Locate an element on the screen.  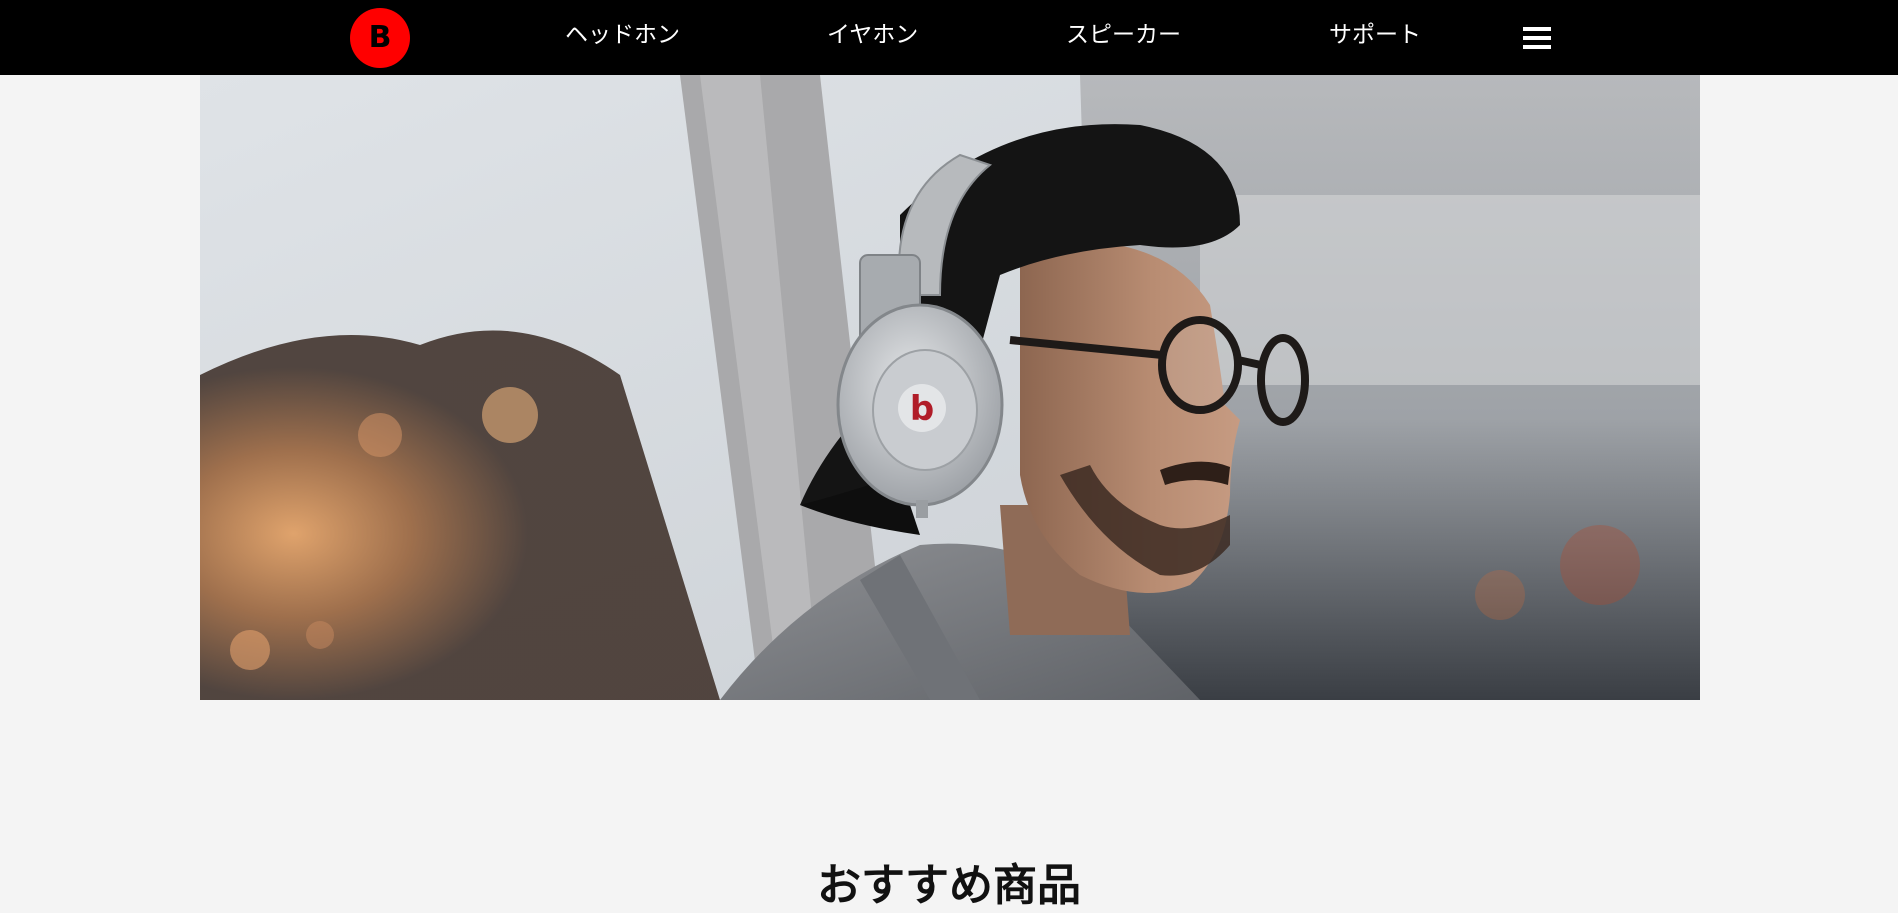
hamburger-menu-icon is located at coordinates (1537, 38).